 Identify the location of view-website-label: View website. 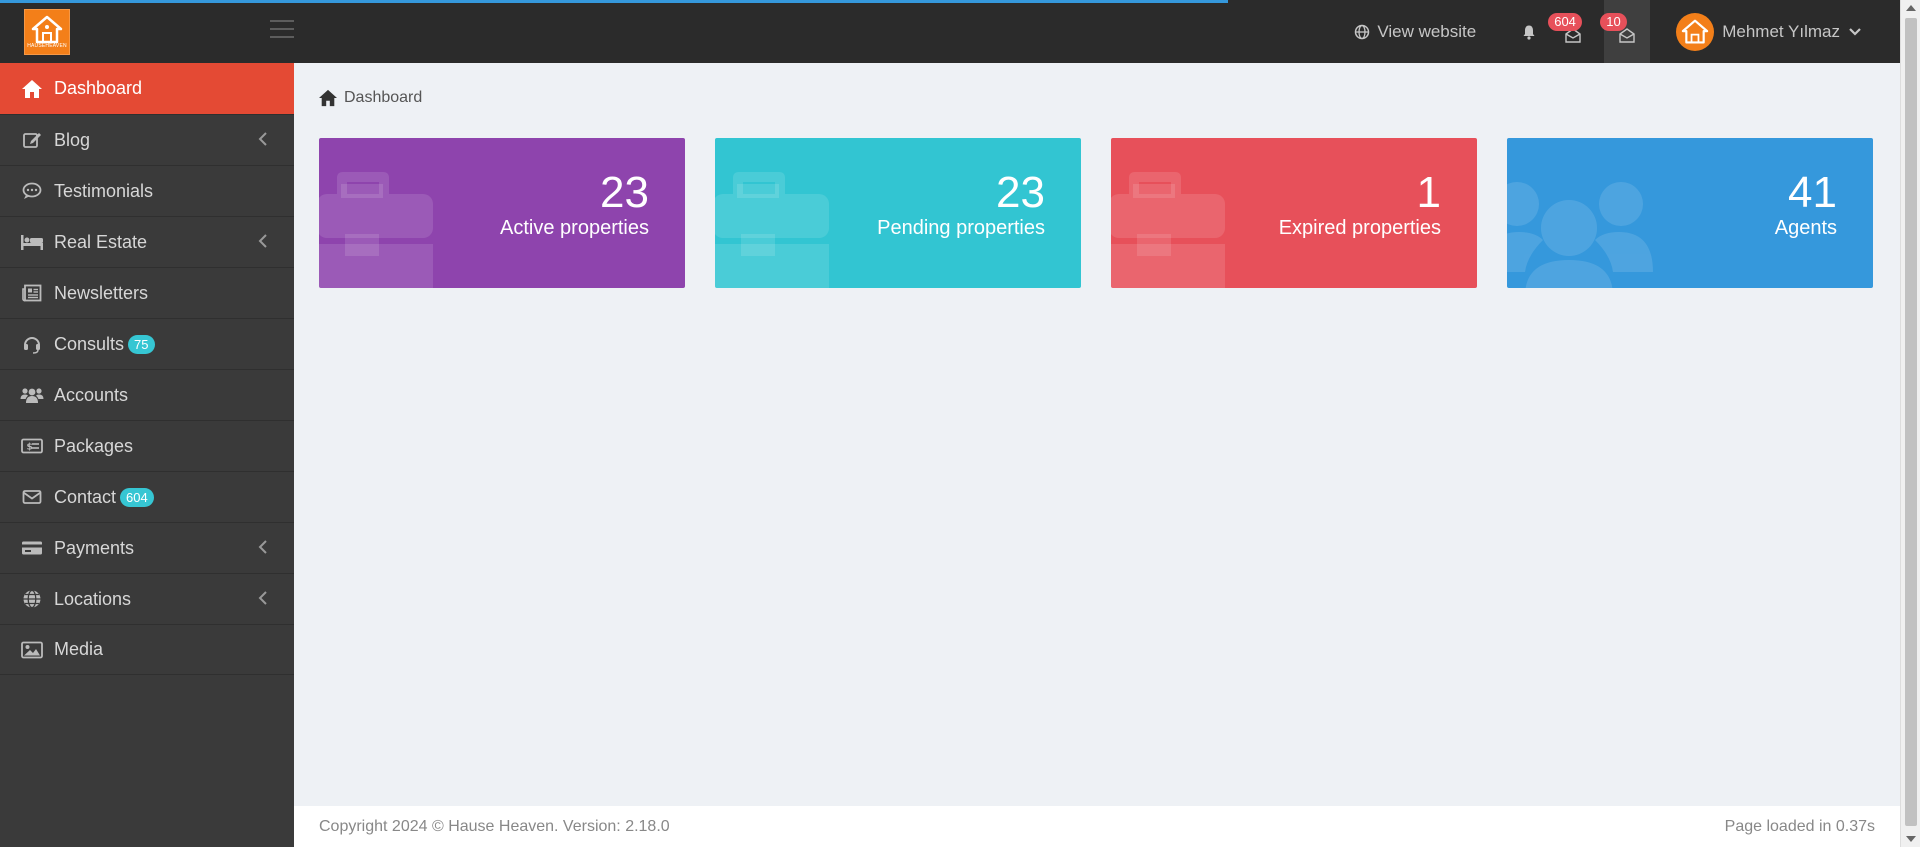
(1427, 31).